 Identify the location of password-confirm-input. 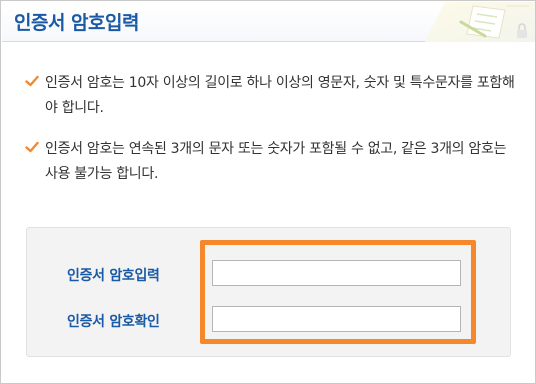
(336, 319).